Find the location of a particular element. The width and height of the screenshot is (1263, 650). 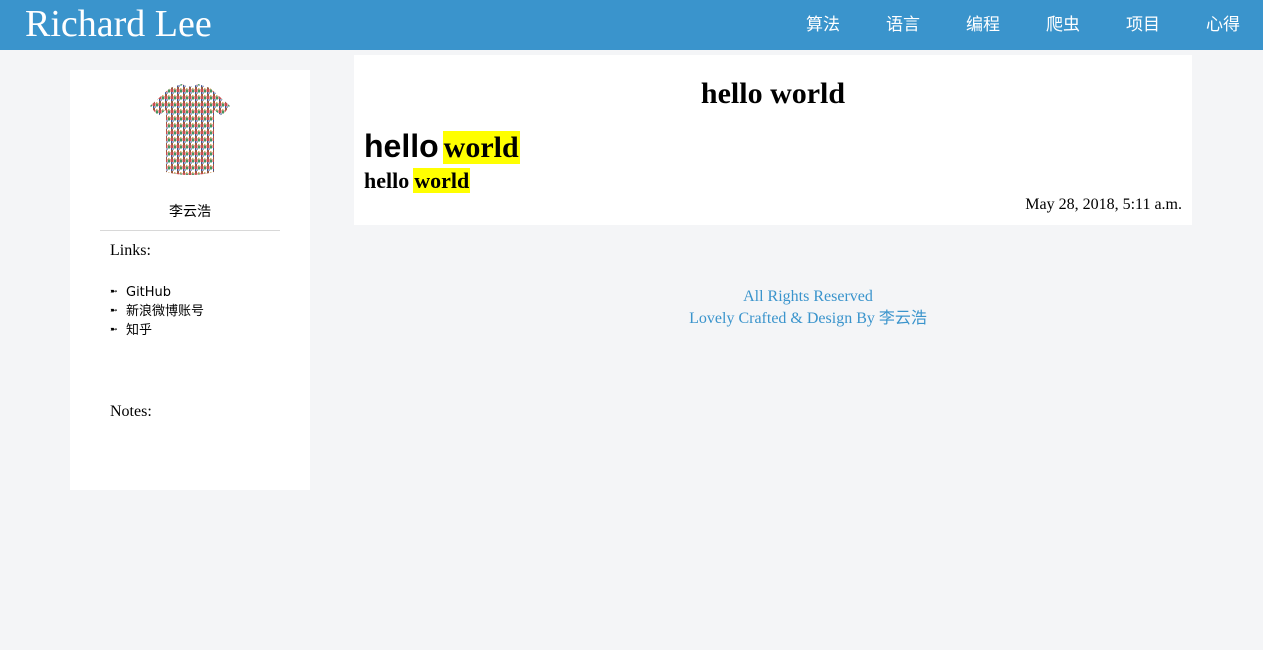

list-item: ➼ GitHub is located at coordinates (157, 292).